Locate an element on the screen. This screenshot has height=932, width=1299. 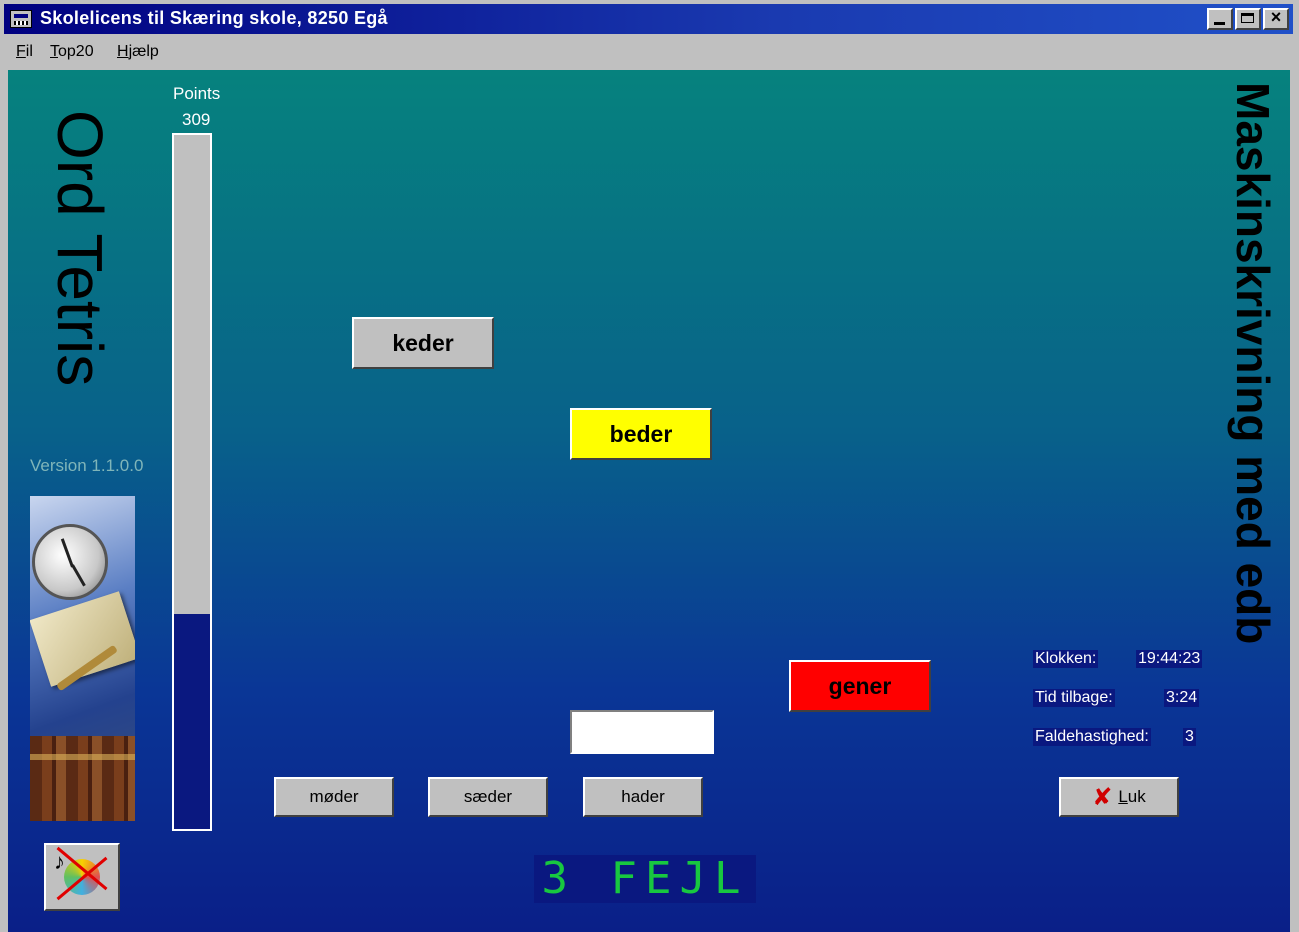
falling-word-block: beder is located at coordinates (641, 434).